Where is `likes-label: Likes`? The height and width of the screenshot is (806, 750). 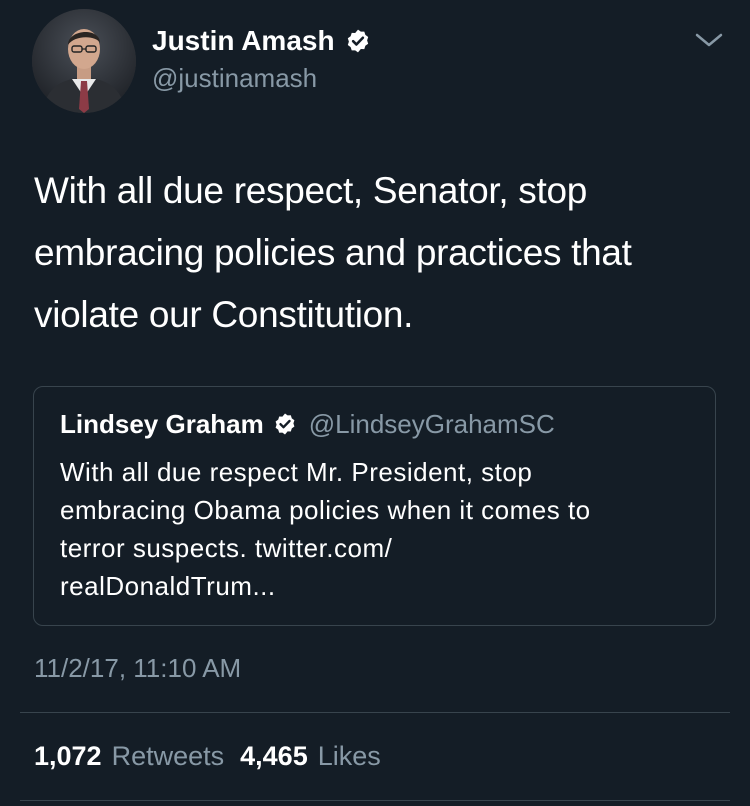 likes-label: Likes is located at coordinates (349, 756).